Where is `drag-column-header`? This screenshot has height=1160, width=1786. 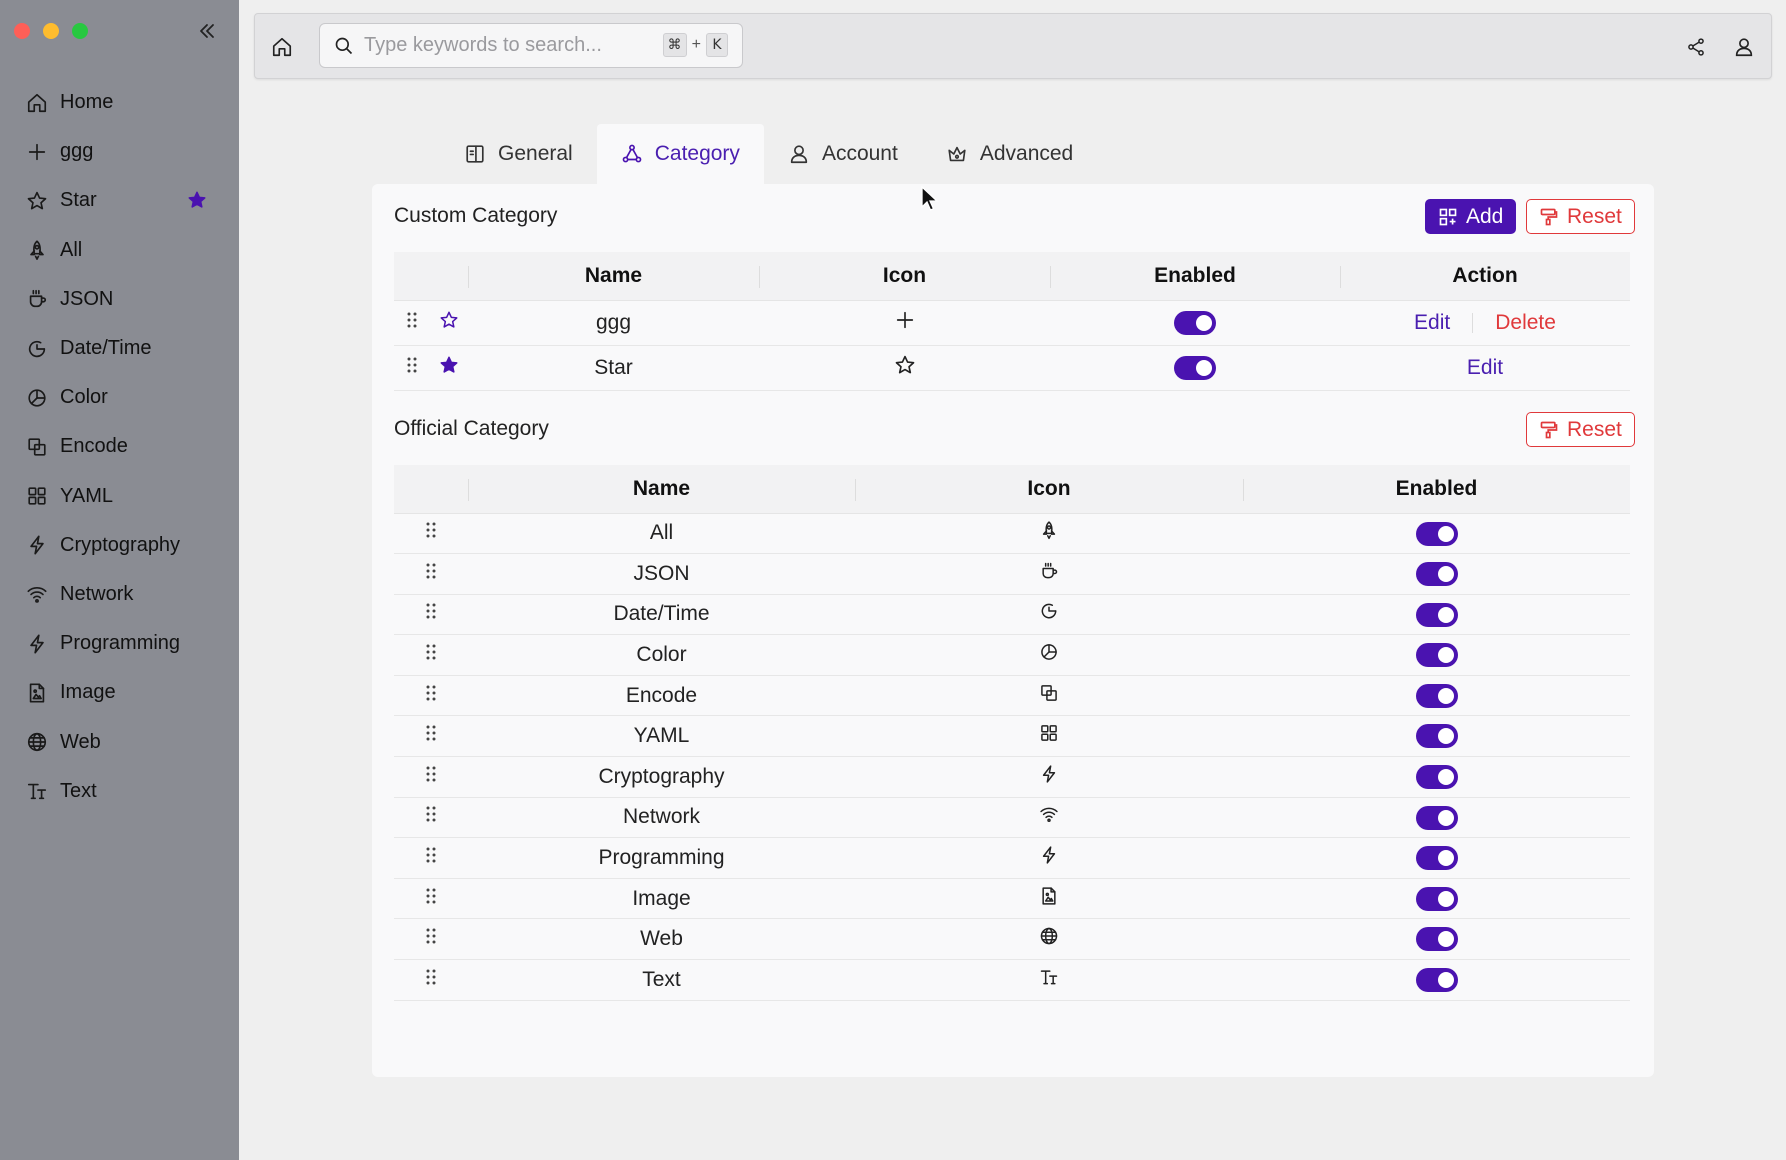 drag-column-header is located at coordinates (412, 276).